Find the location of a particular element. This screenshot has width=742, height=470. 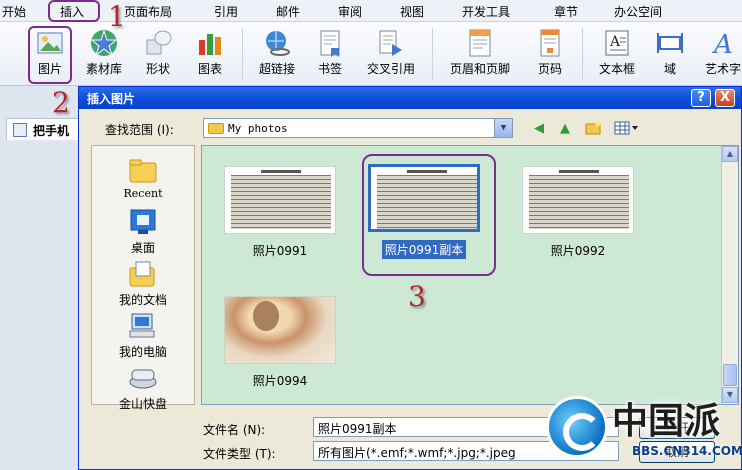

look-in-label: 查找范围 (I): is located at coordinates (139, 130).